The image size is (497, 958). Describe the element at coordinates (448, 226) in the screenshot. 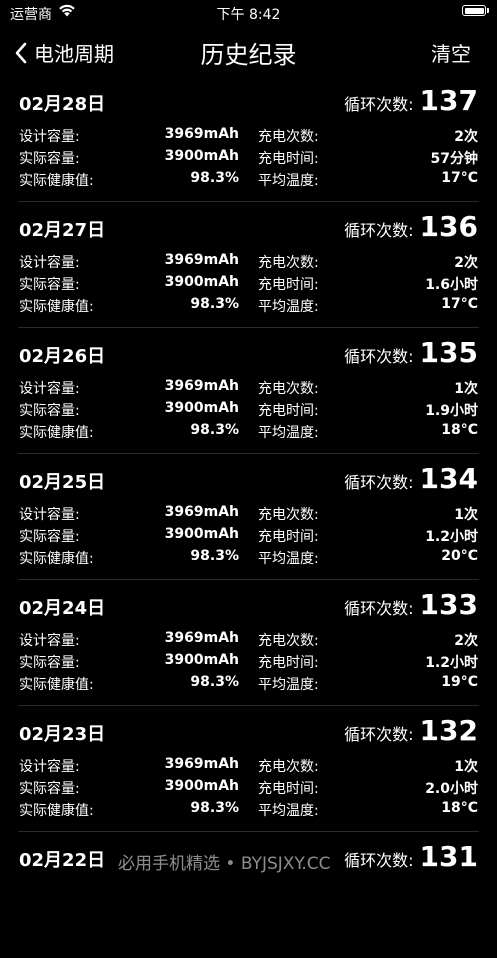

I see `cycle-value: 136` at that location.